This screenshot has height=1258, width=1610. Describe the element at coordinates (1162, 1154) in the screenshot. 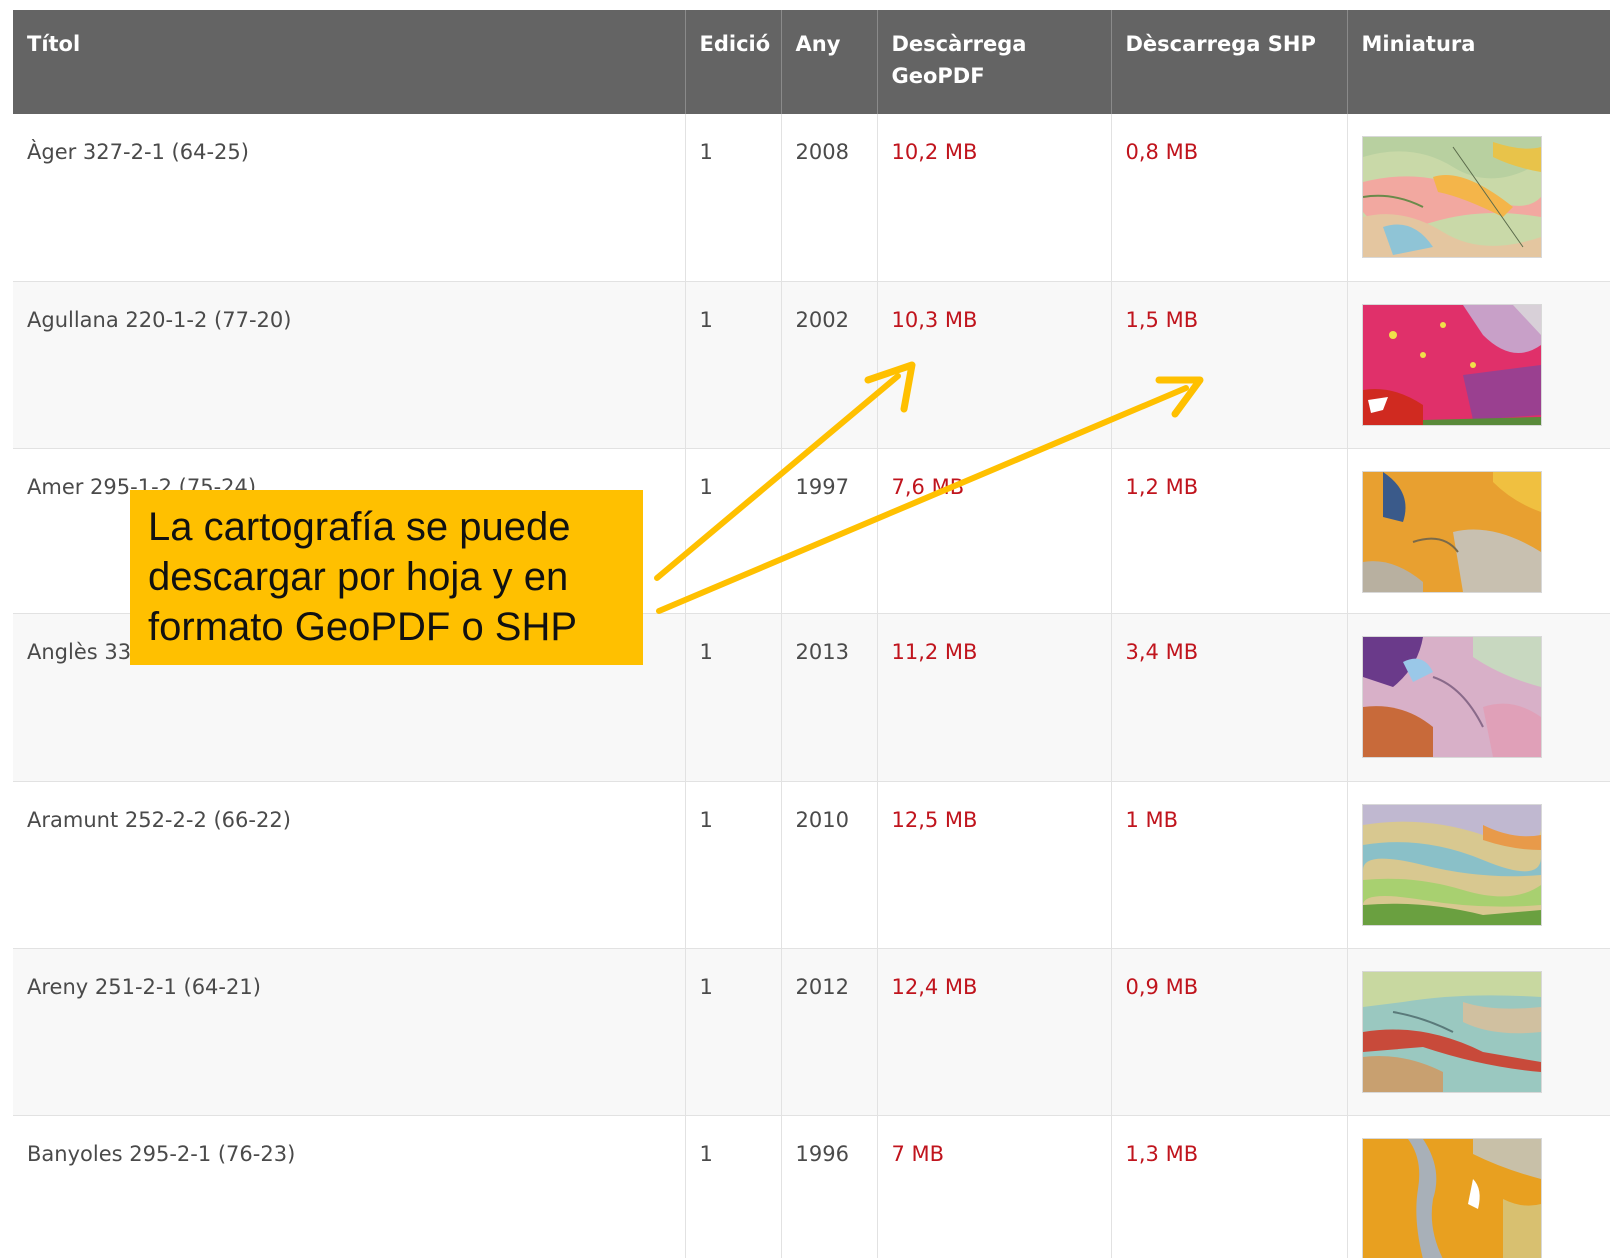

I see `shp-download-link: 1,3 MB` at that location.